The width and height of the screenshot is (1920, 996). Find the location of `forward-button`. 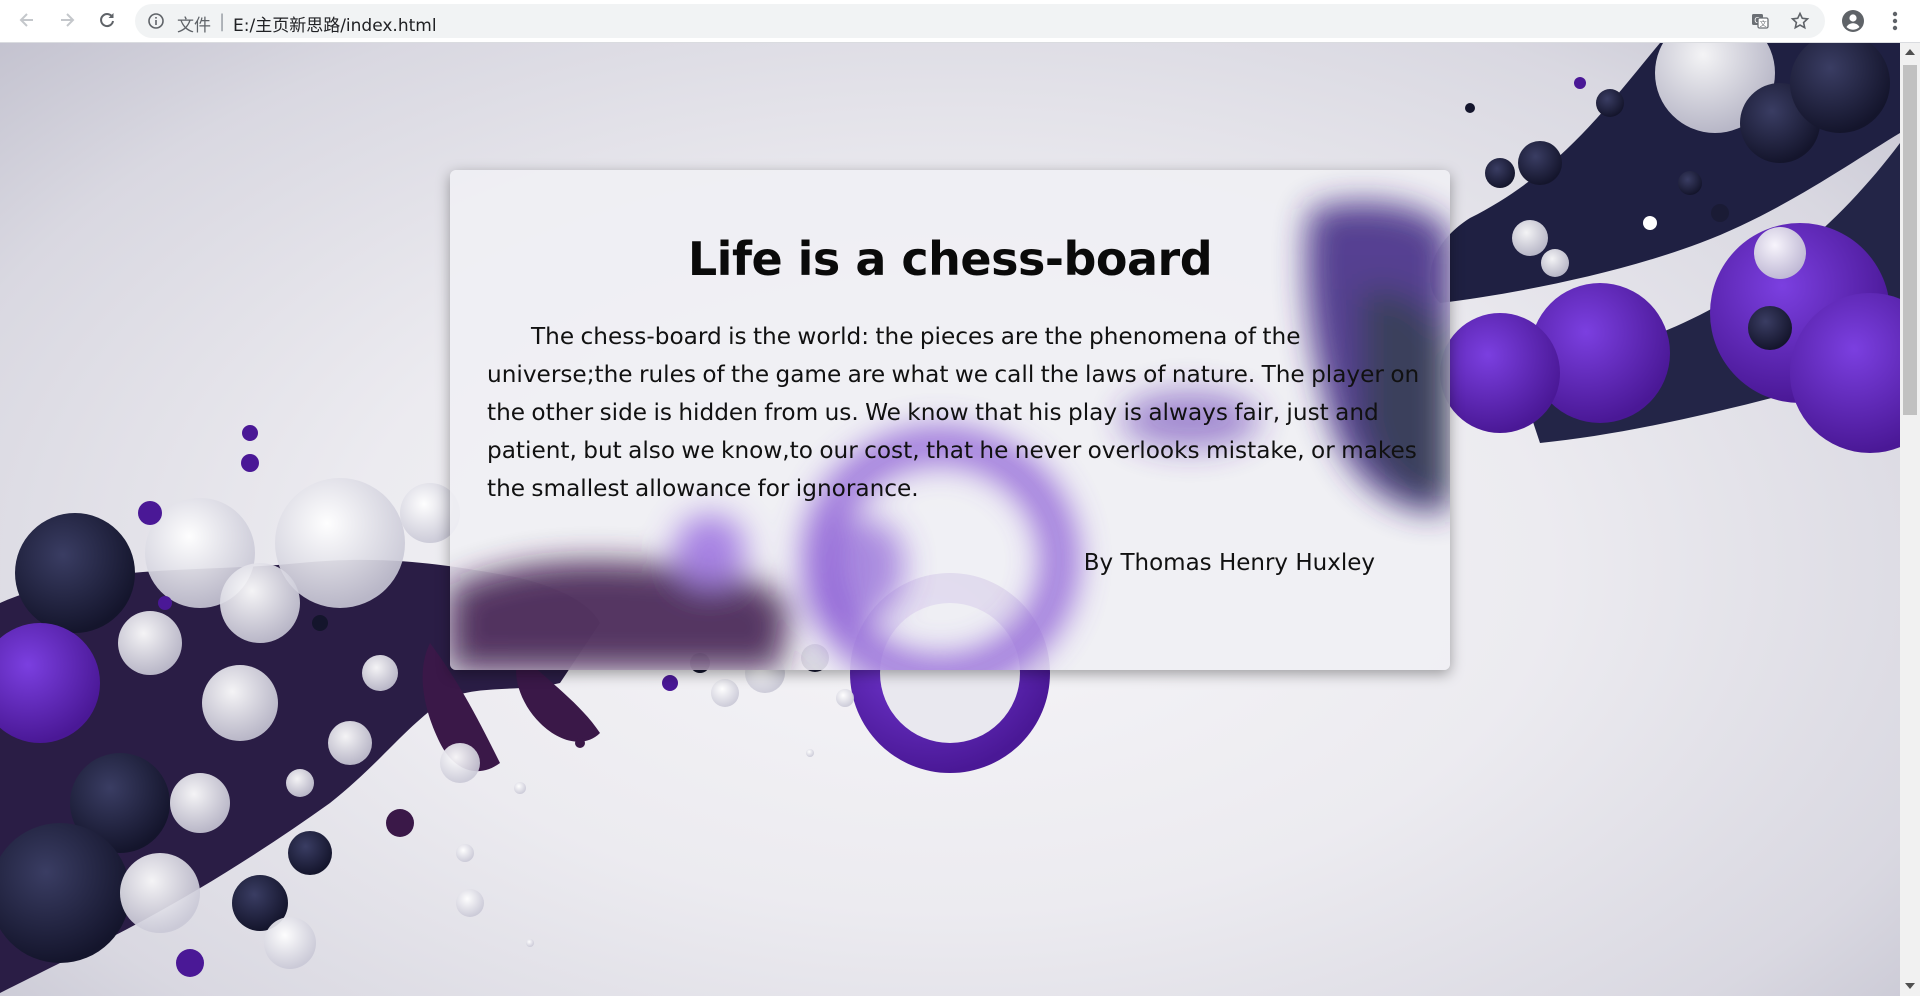

forward-button is located at coordinates (67, 20).